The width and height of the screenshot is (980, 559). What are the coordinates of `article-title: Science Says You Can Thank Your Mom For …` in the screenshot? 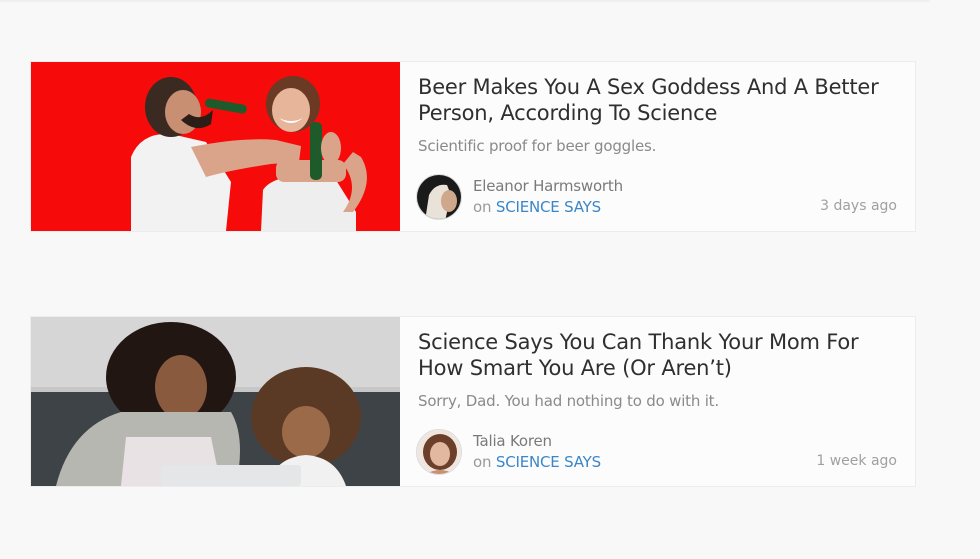 It's located at (657, 355).